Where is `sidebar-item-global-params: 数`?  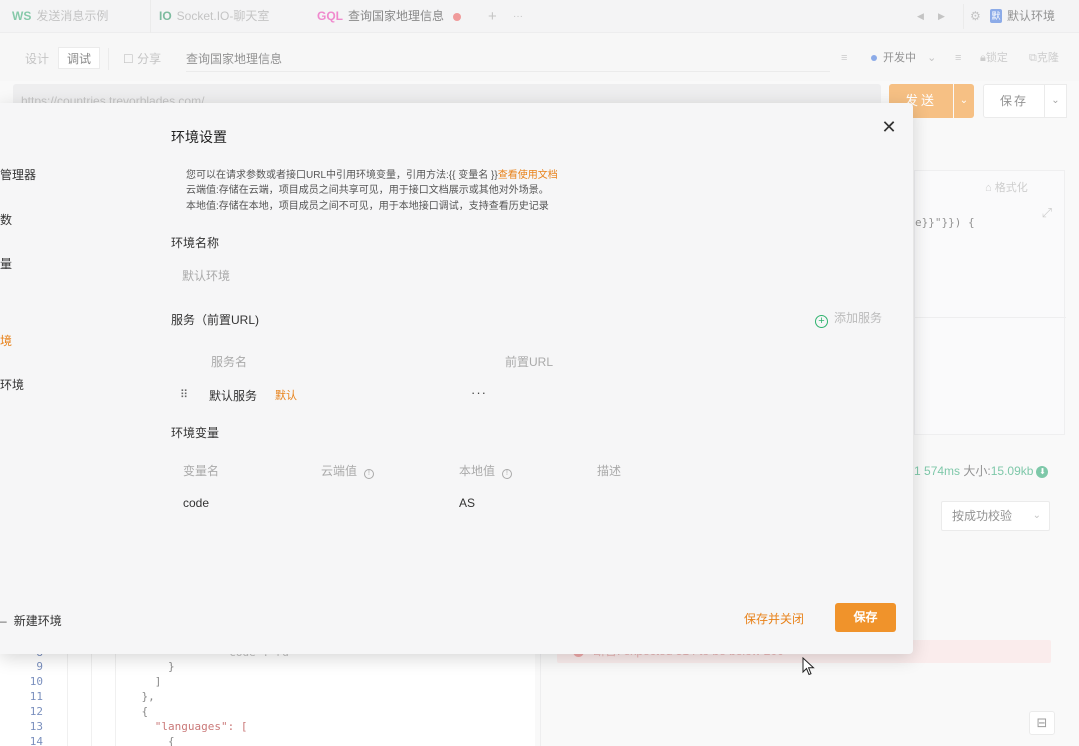 sidebar-item-global-params: 数 is located at coordinates (6, 219).